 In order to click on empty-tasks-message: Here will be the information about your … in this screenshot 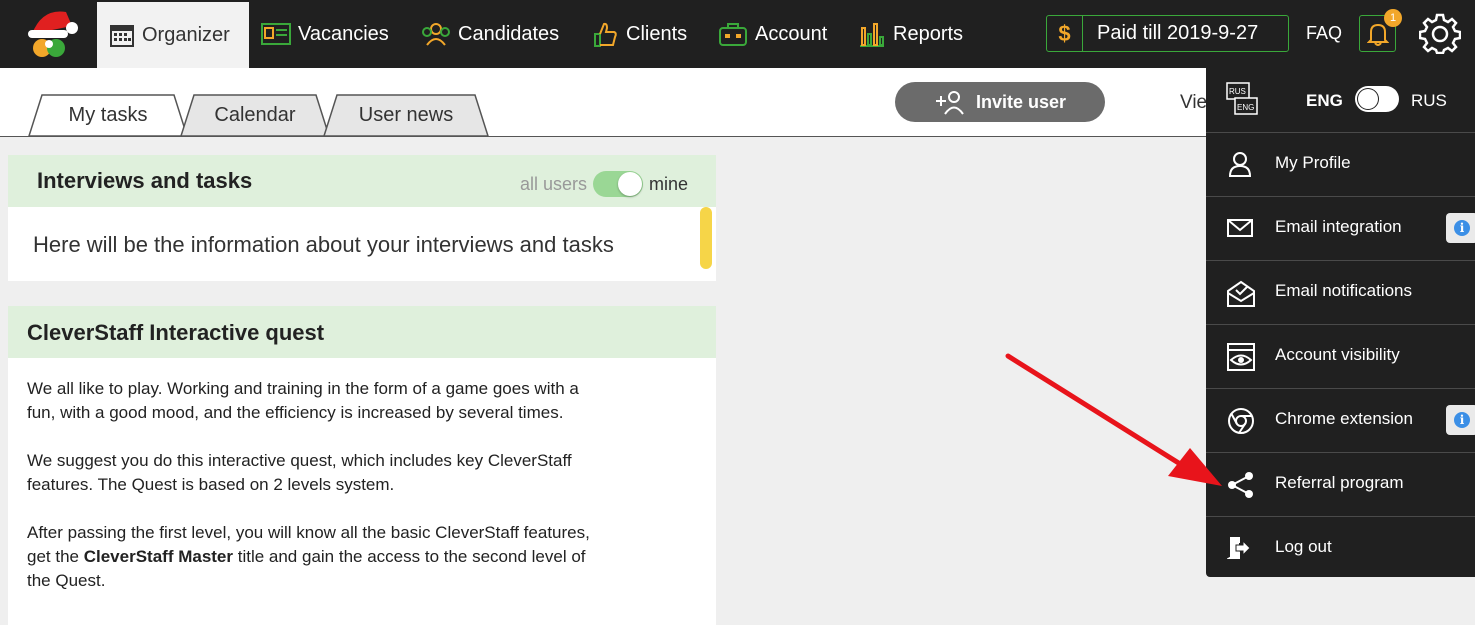, I will do `click(323, 244)`.